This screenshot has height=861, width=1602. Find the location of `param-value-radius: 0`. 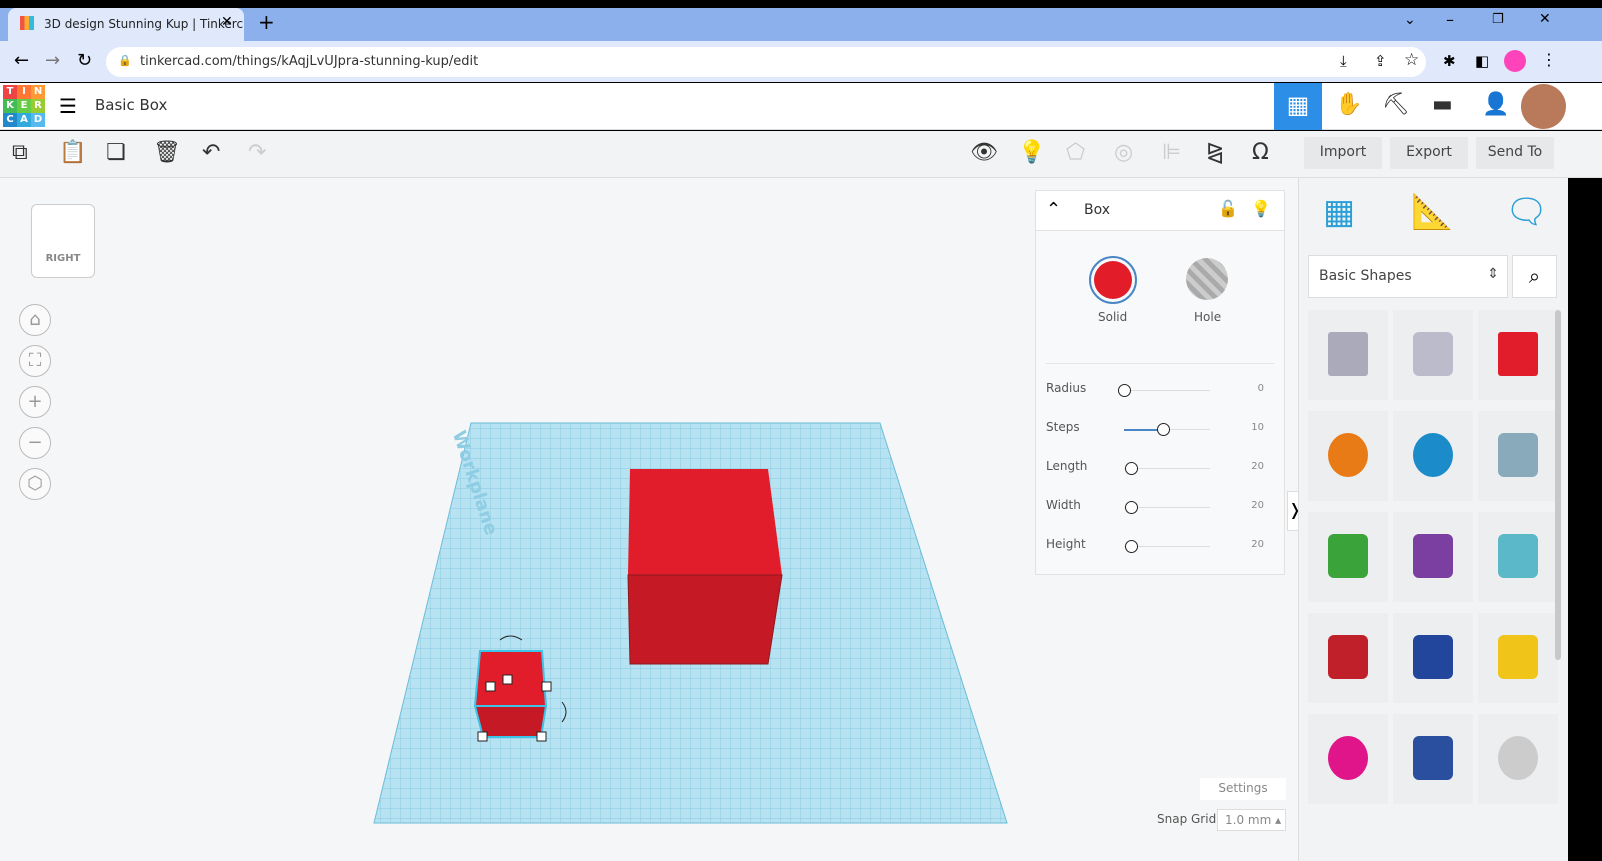

param-value-radius: 0 is located at coordinates (1260, 388).